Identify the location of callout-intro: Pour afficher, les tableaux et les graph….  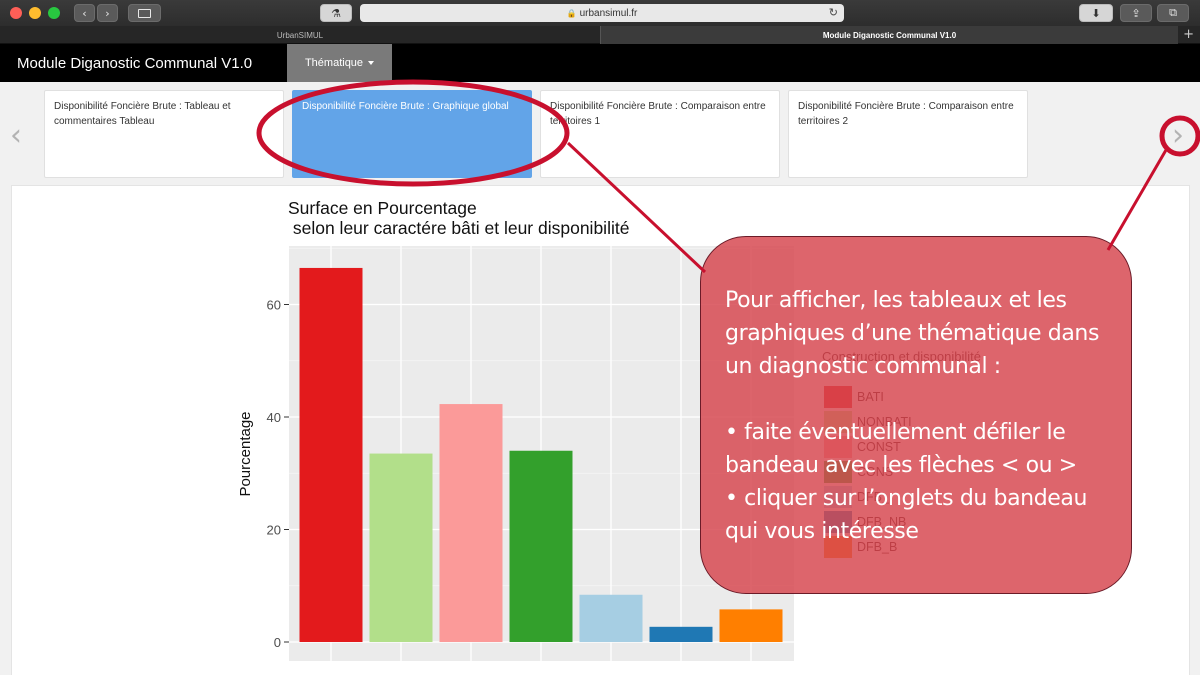
(912, 333).